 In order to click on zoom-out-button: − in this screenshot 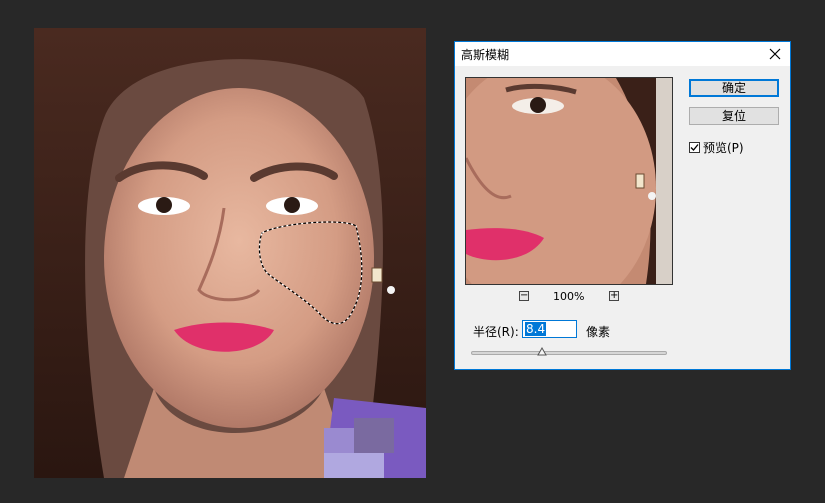, I will do `click(524, 296)`.